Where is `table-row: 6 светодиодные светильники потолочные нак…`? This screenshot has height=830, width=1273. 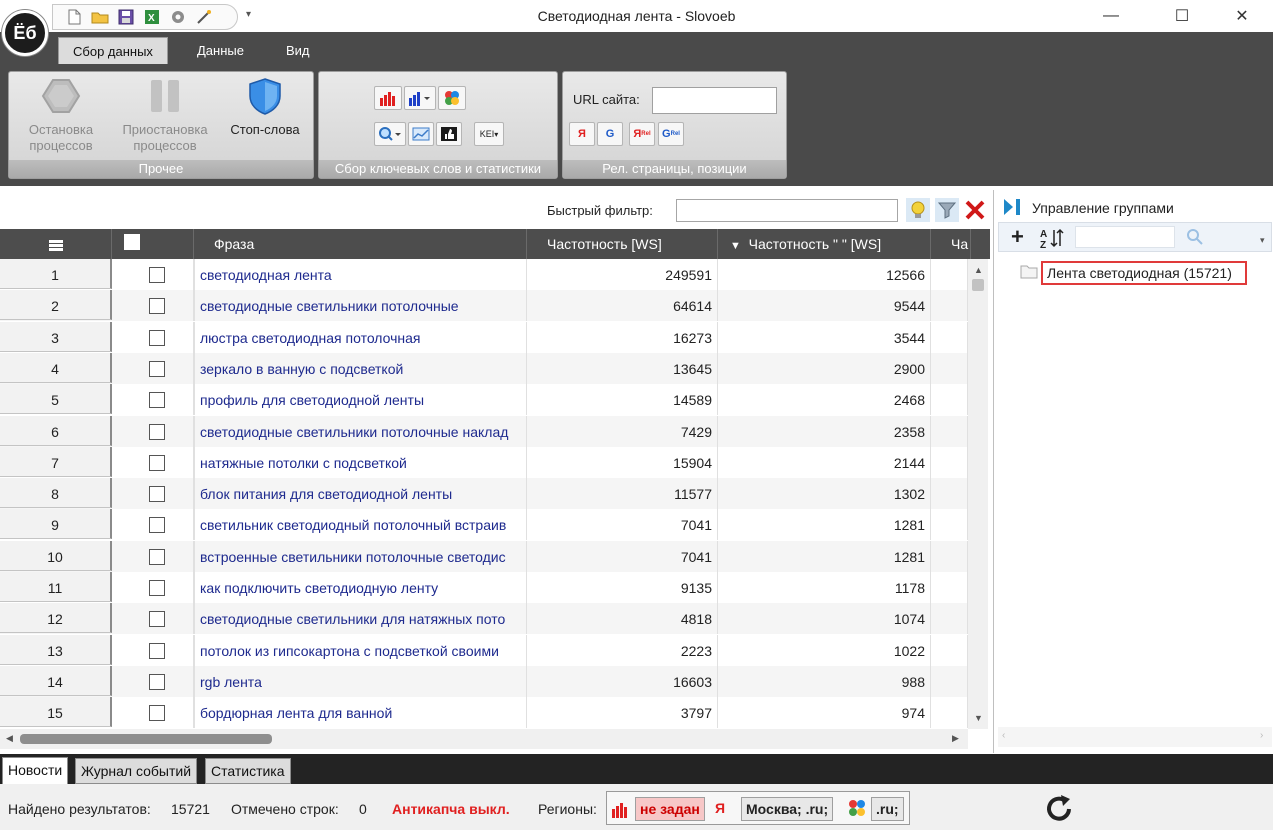 table-row: 6 светодиодные светильники потолочные нак… is located at coordinates (484, 431).